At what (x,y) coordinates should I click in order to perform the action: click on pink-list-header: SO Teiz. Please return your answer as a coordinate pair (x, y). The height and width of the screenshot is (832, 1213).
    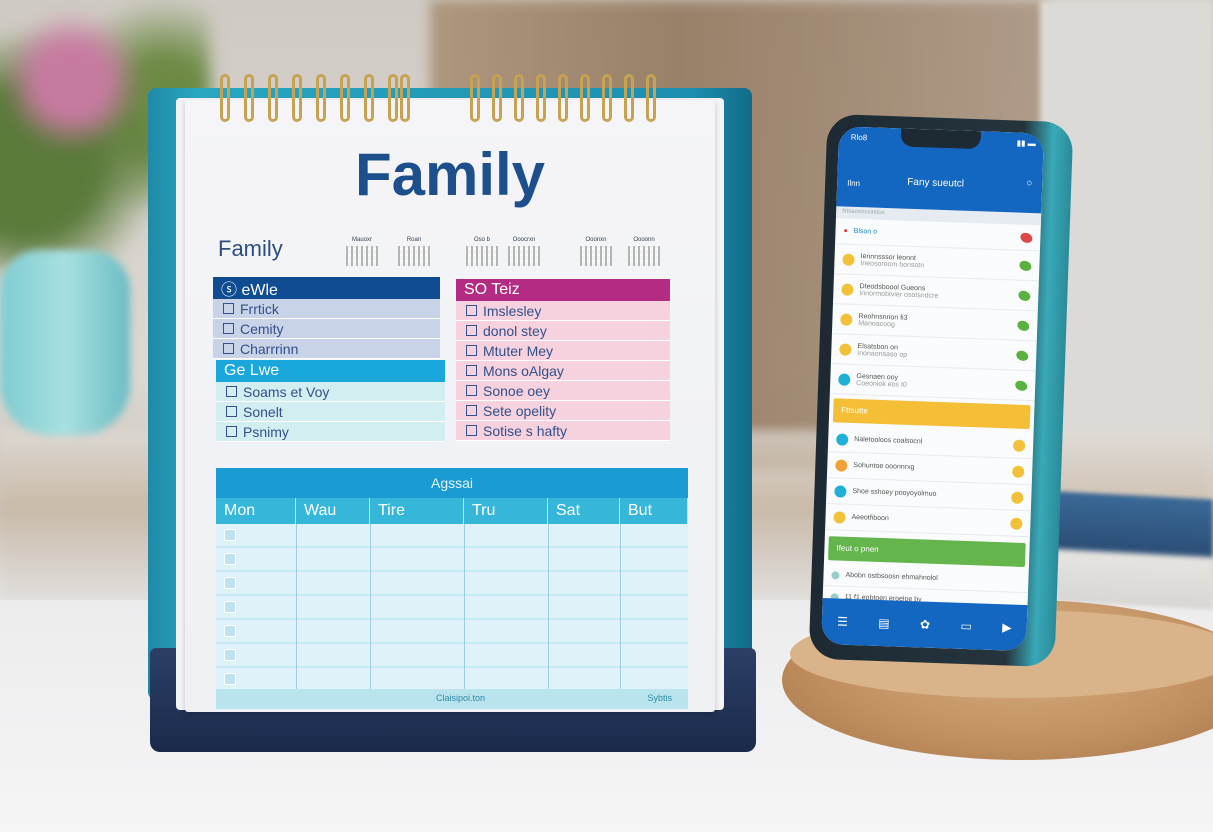
    Looking at the image, I should click on (563, 290).